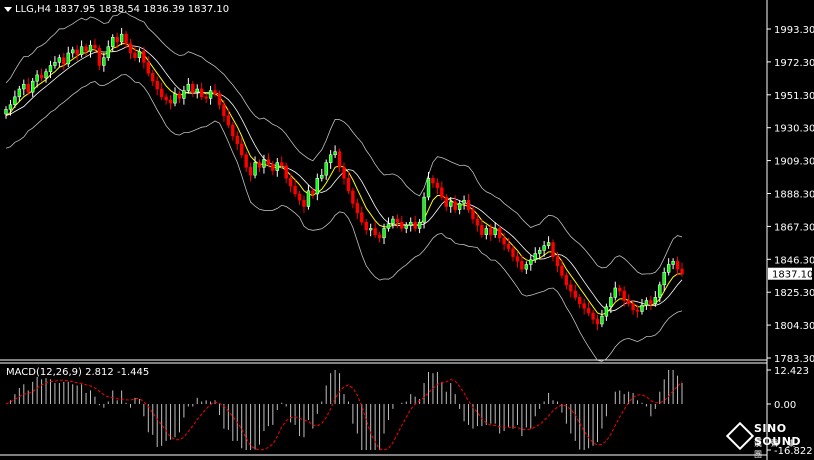 Image resolution: width=814 pixels, height=460 pixels. What do you see at coordinates (99, 372) in the screenshot?
I see `macd-main-value: 2.812` at bounding box center [99, 372].